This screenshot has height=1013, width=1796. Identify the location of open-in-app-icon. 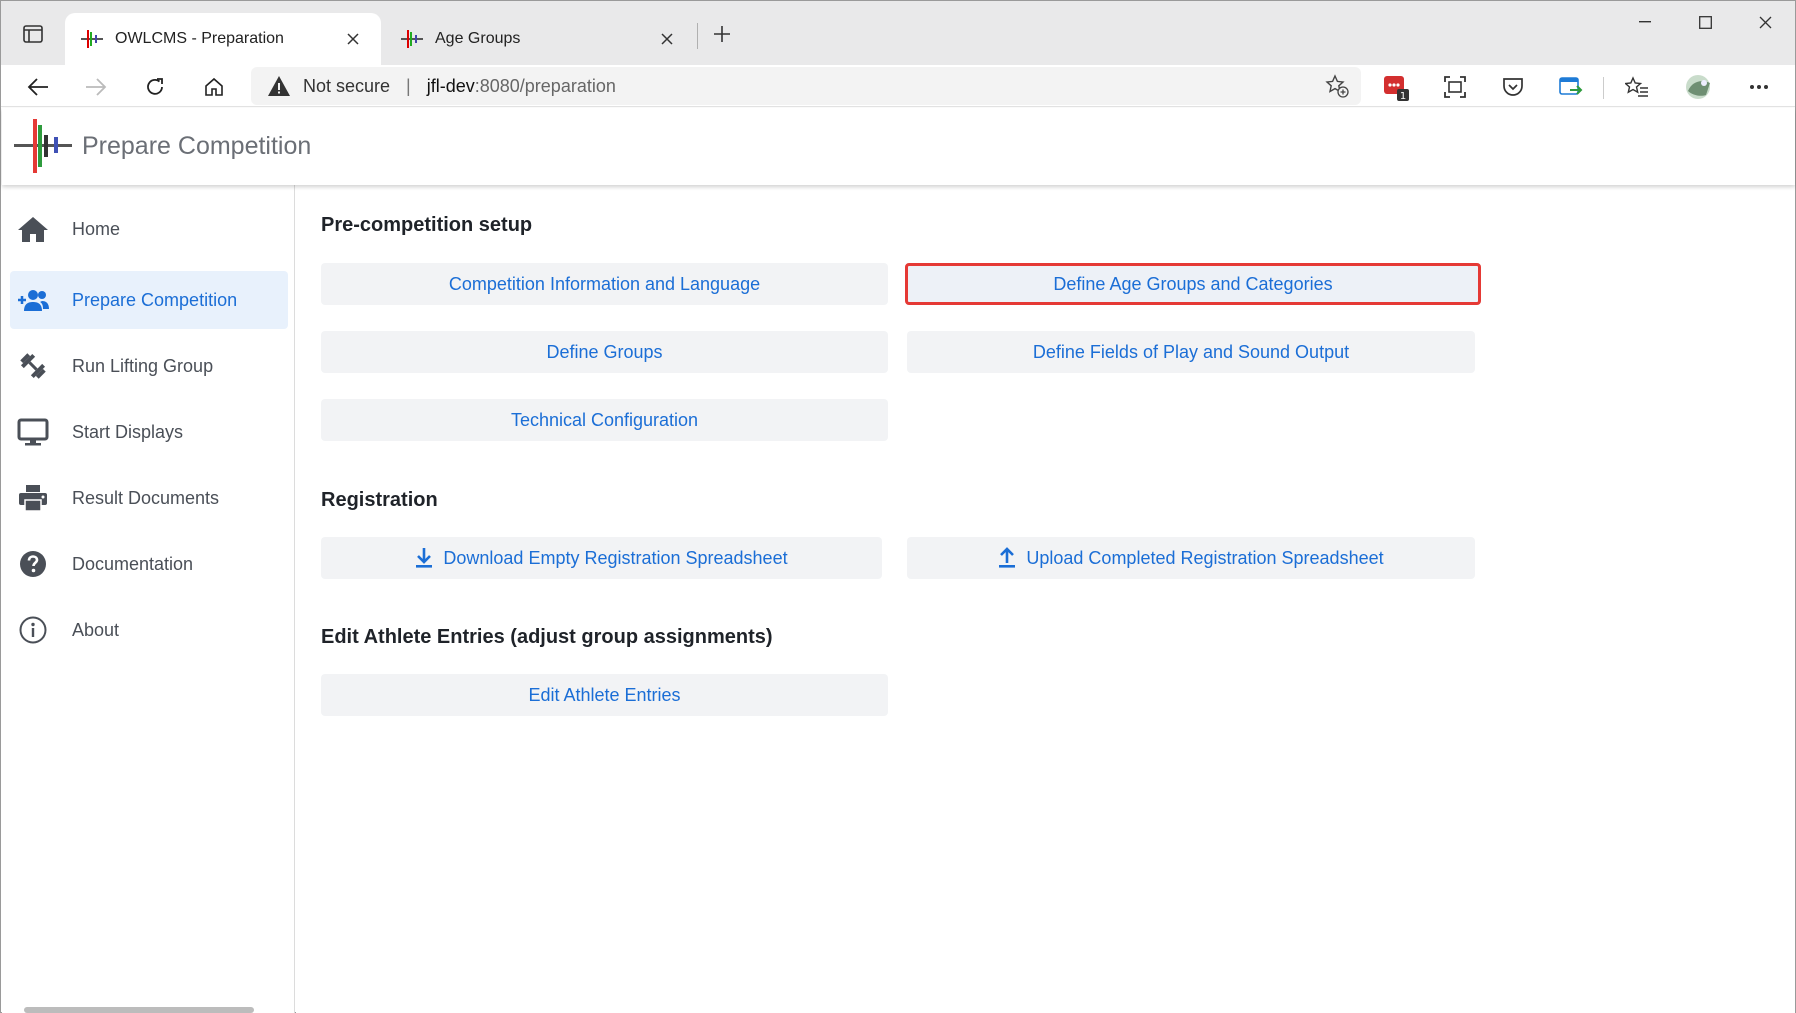
(1571, 87).